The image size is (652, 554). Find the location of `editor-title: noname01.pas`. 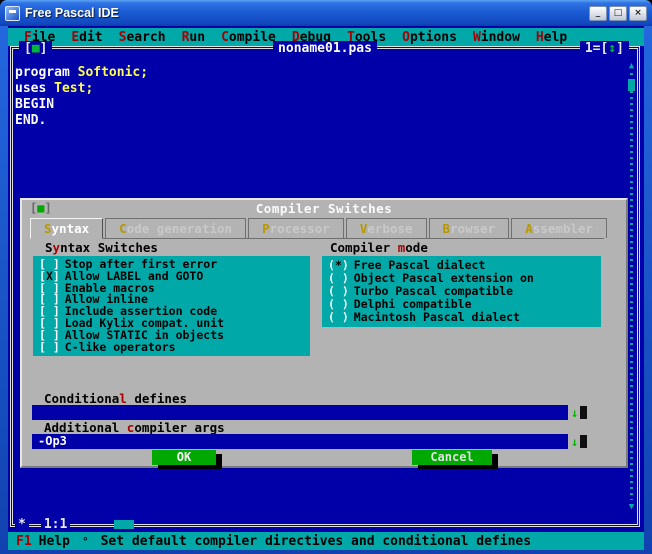

editor-title: noname01.pas is located at coordinates (325, 48).